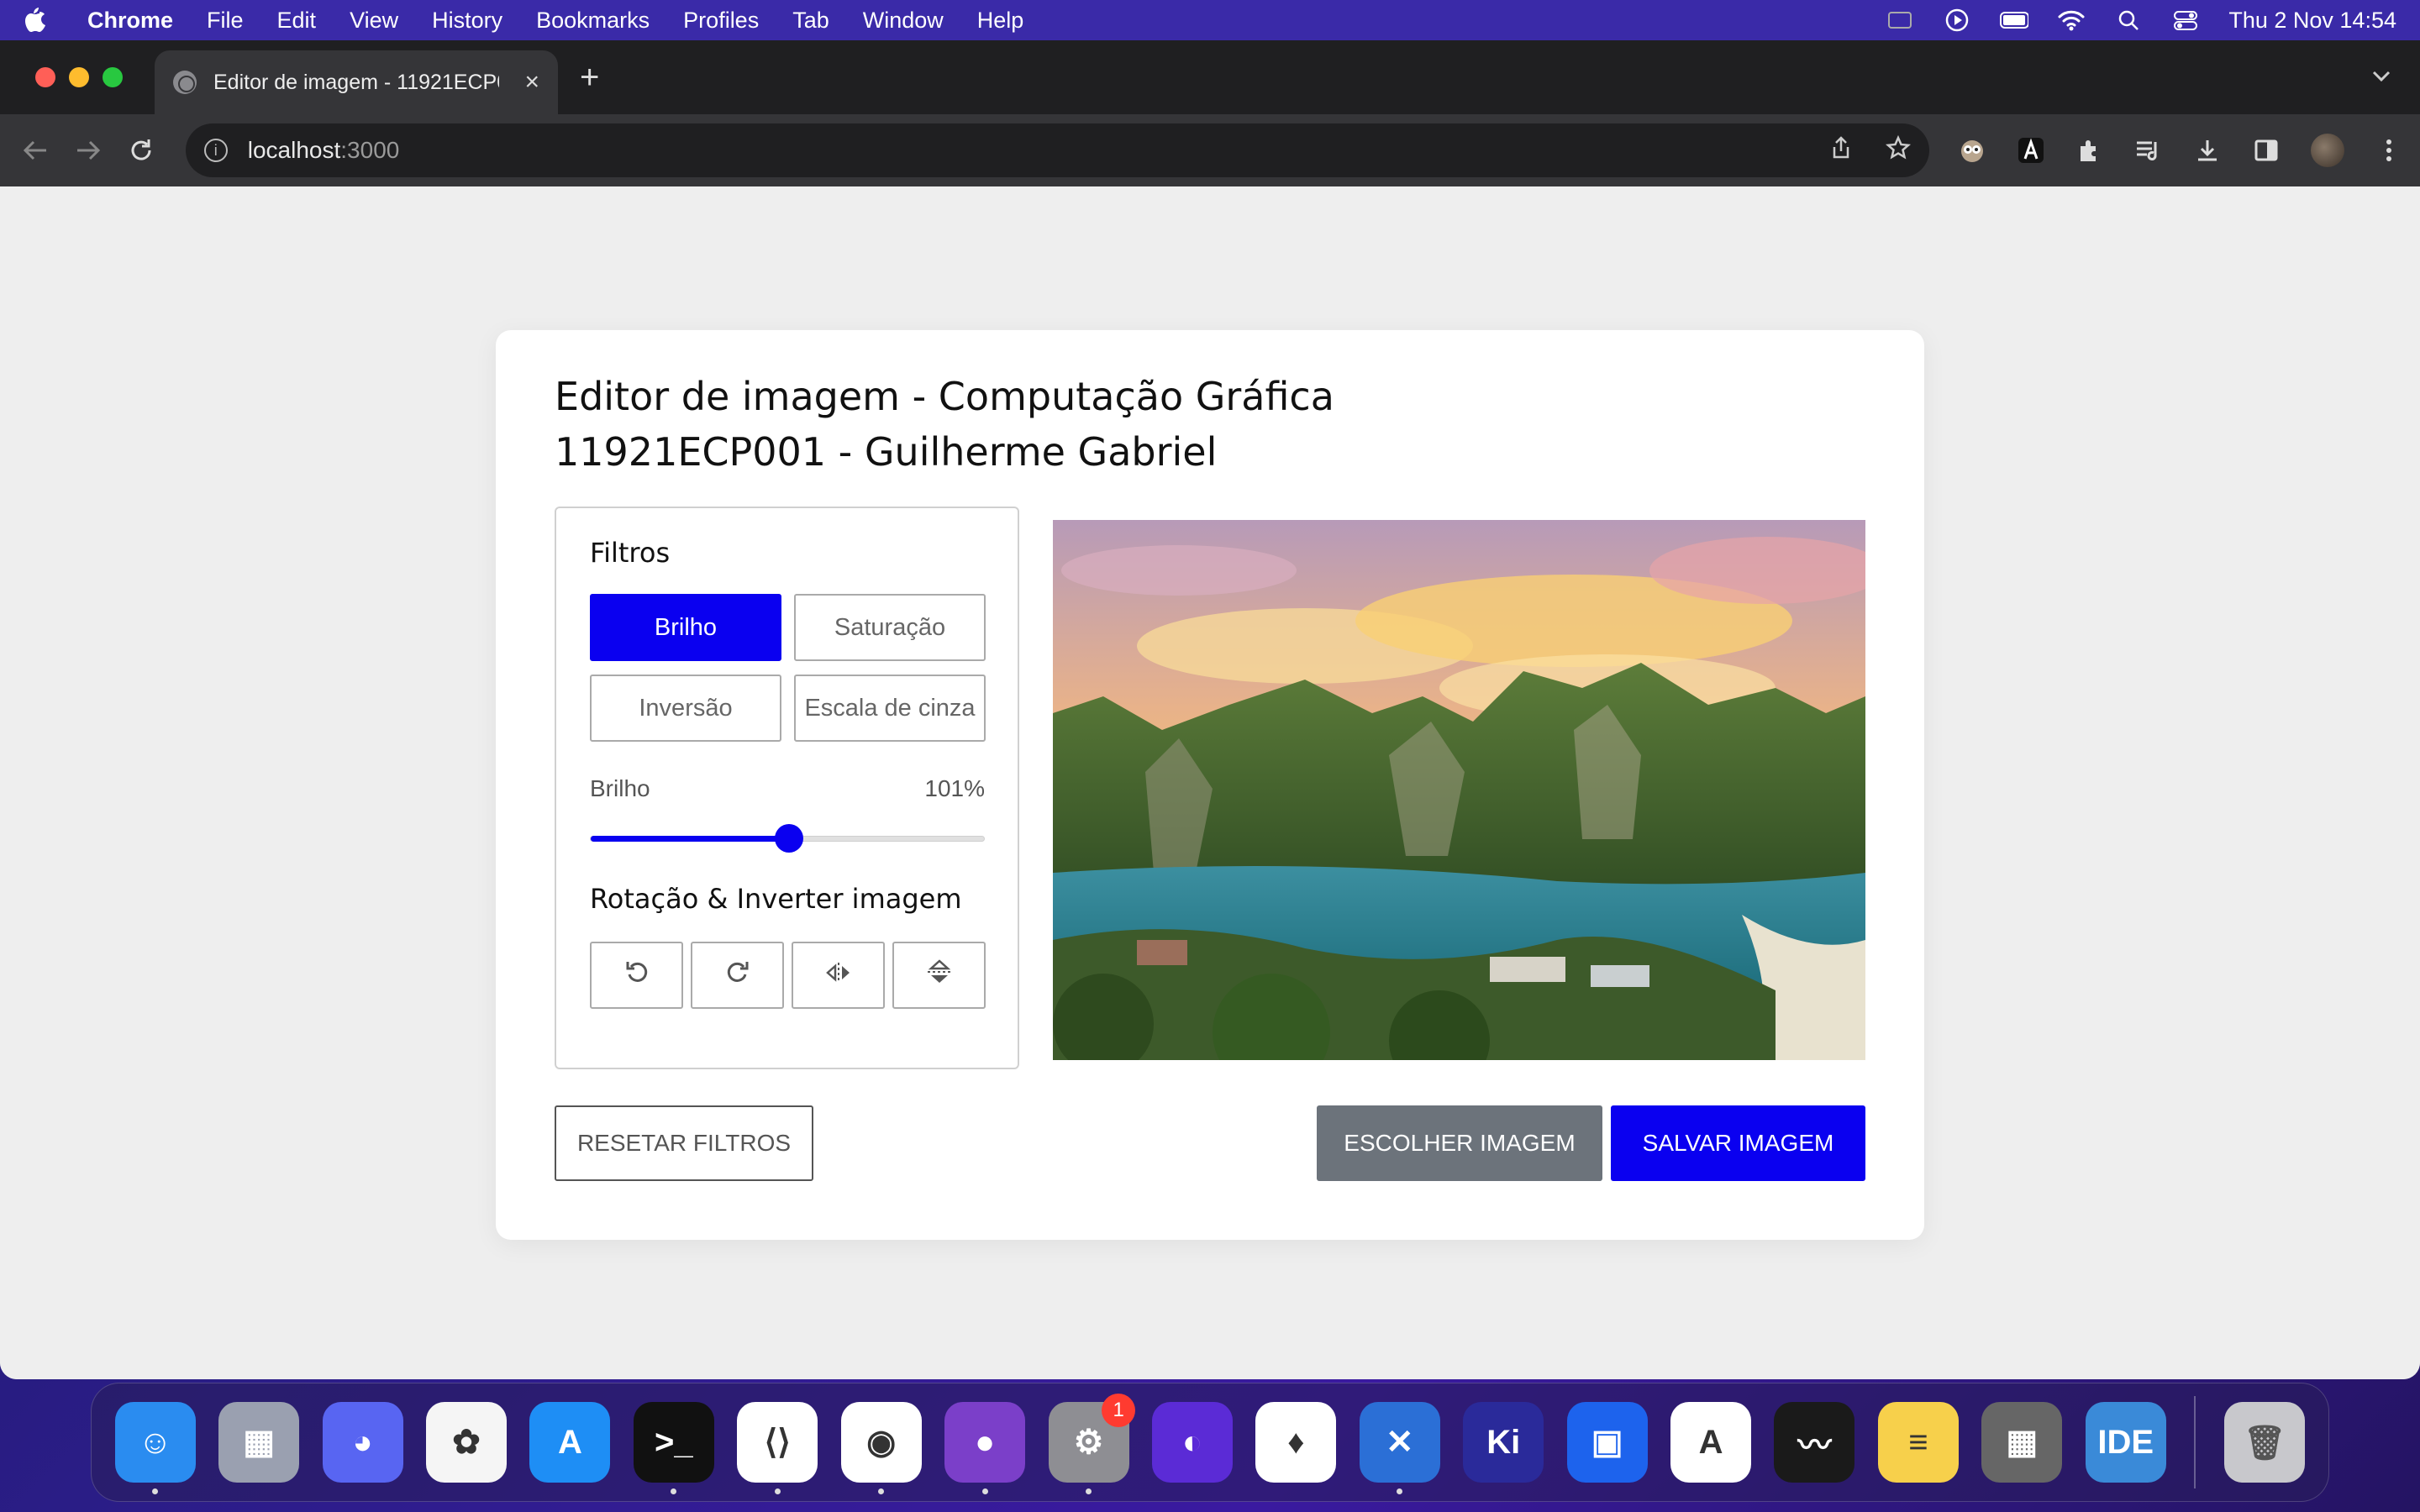 This screenshot has width=2420, height=1512. I want to click on forward-arrow-icon, so click(89, 150).